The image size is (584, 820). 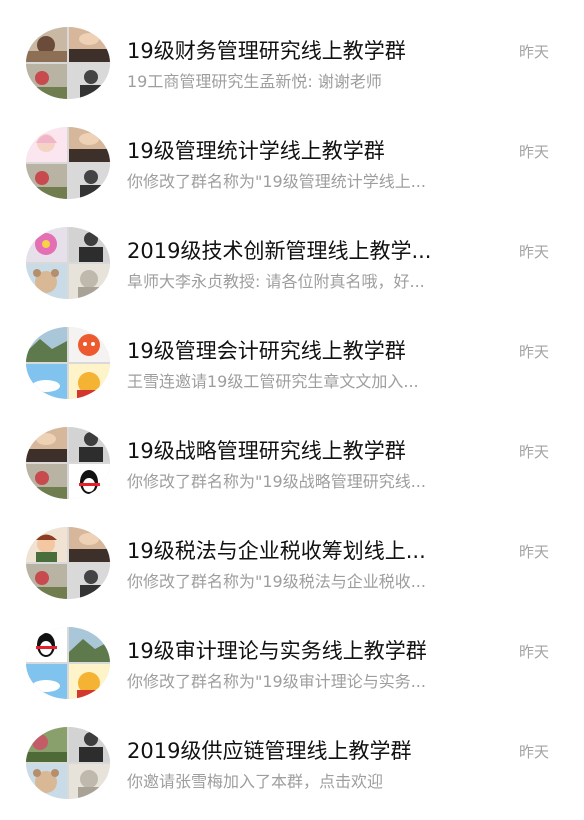 What do you see at coordinates (255, 781) in the screenshot?
I see `conversation-preview: 你邀请张雪梅加入了本群，点击欢迎` at bounding box center [255, 781].